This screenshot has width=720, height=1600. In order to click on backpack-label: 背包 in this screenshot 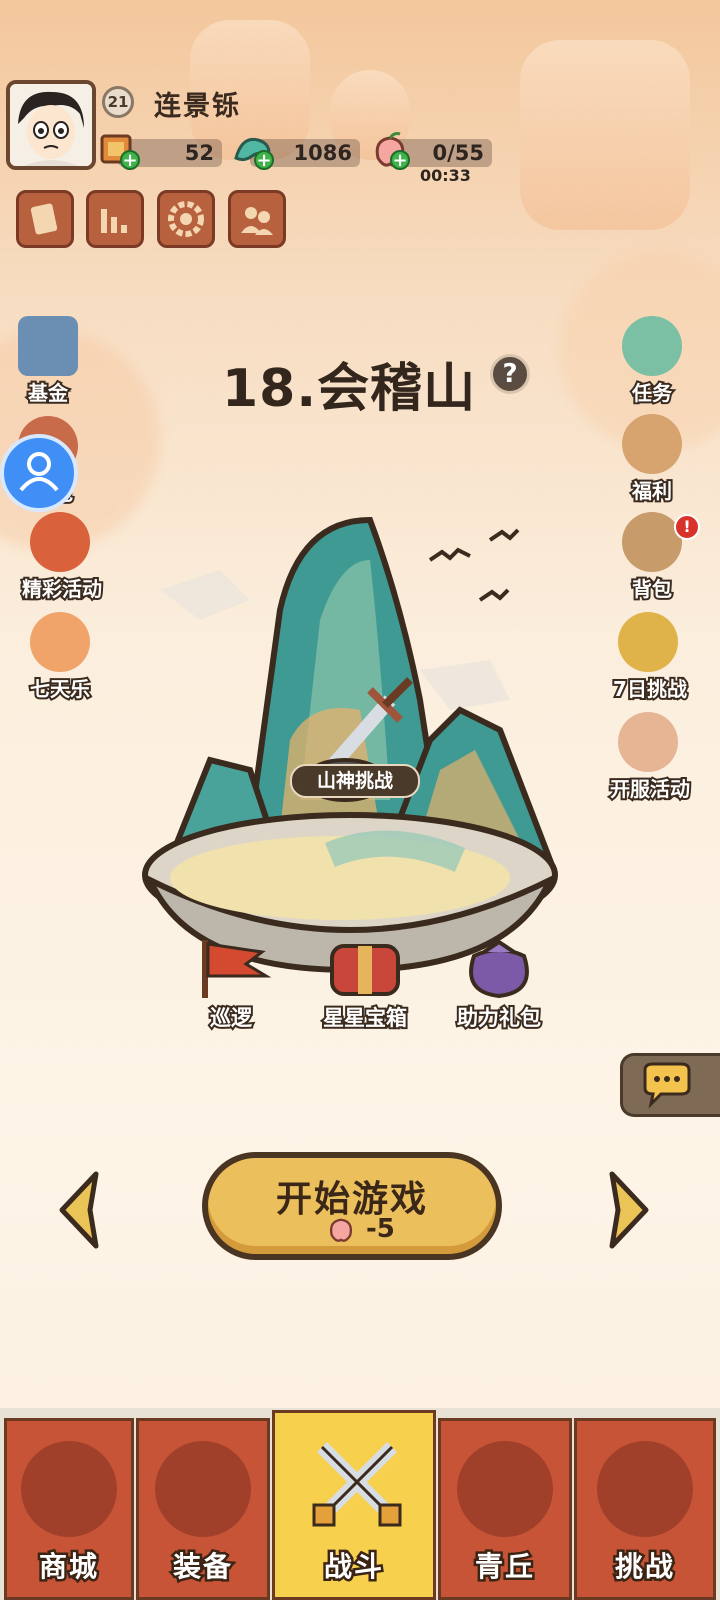, I will do `click(652, 589)`.